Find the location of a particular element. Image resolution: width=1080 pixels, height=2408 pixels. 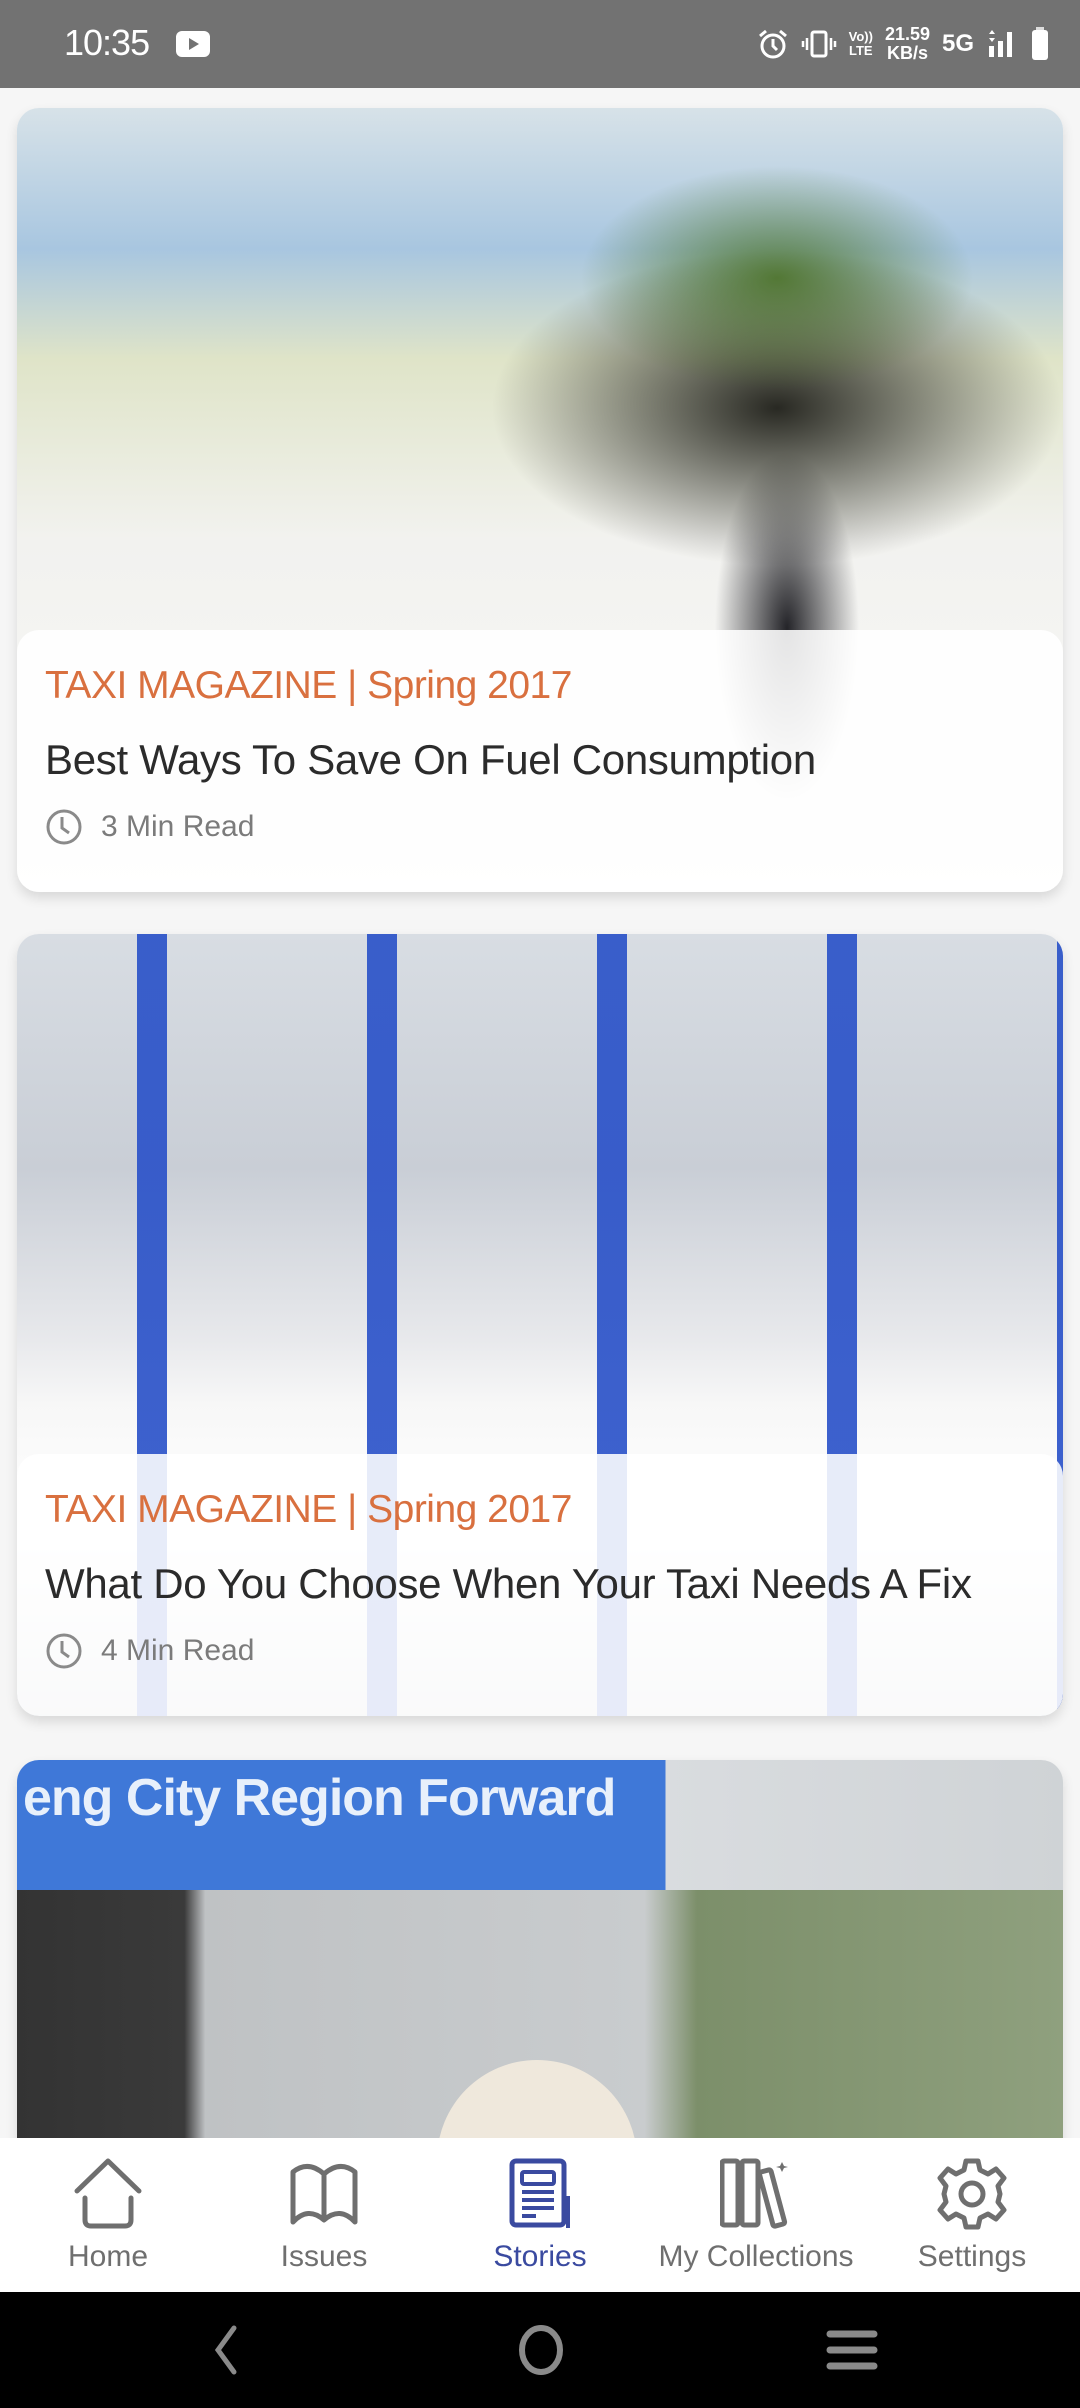

sign-text: eng City Region Forward is located at coordinates (319, 1798).